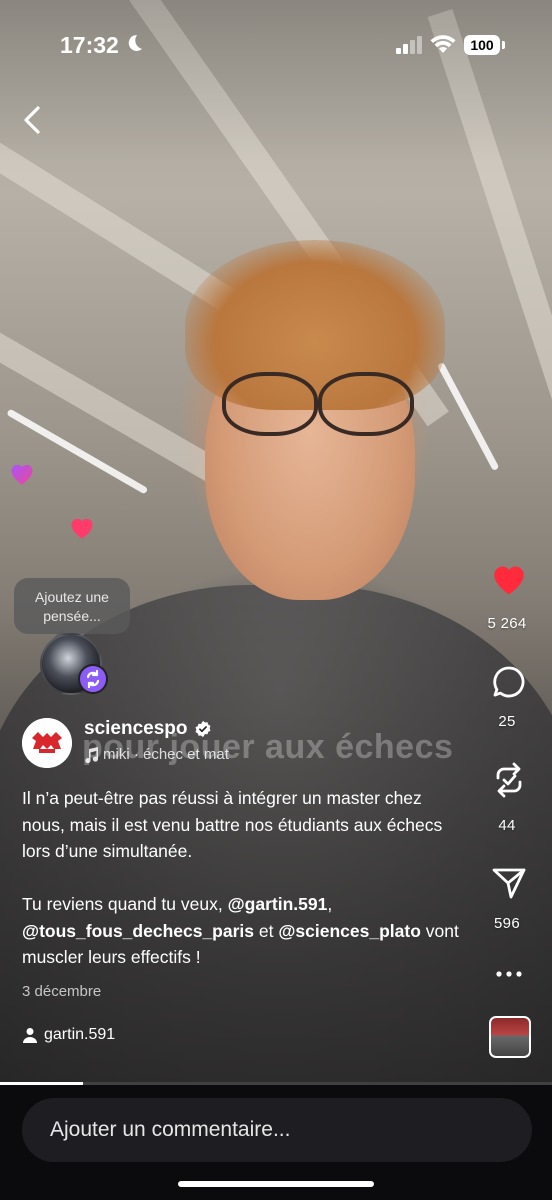 Image resolution: width=552 pixels, height=1200 pixels. I want to click on music-note-icon, so click(91, 754).